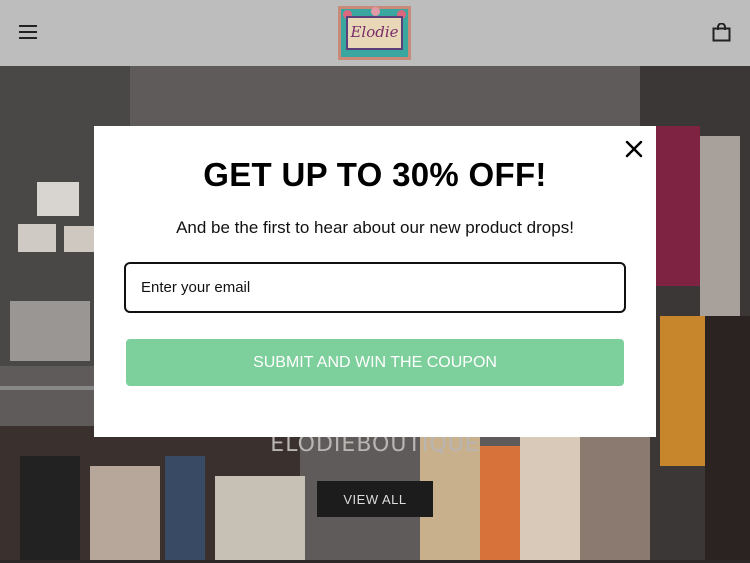  I want to click on store-logo: Elodie, so click(374, 33).